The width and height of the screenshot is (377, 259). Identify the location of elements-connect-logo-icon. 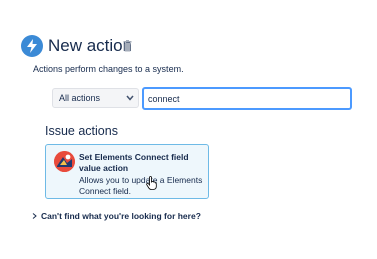
(64, 161).